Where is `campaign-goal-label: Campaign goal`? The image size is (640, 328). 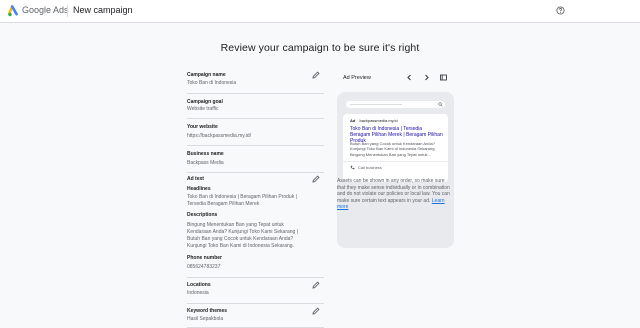 campaign-goal-label: Campaign goal is located at coordinates (205, 102).